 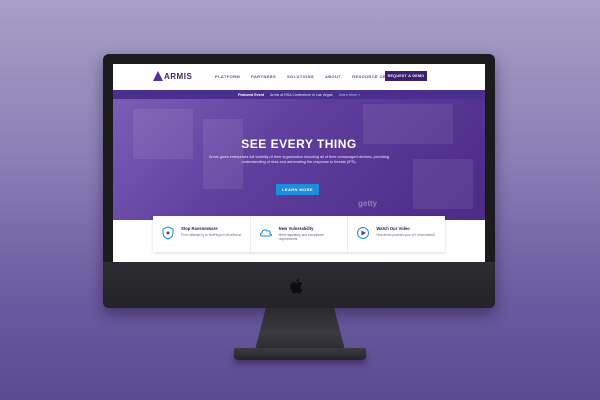 I want to click on apple-logo-icon, so click(x=296, y=286).